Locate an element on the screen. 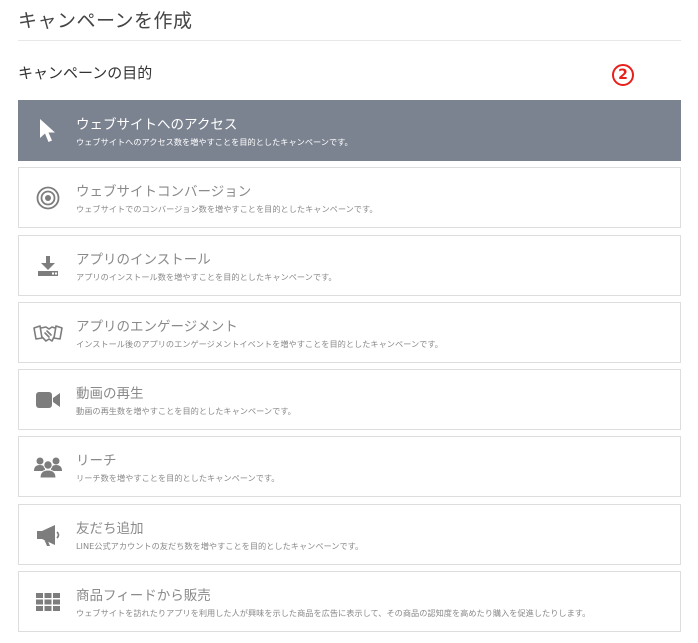 Image resolution: width=698 pixels, height=643 pixels. objective-label: 動画の再生 is located at coordinates (110, 394).